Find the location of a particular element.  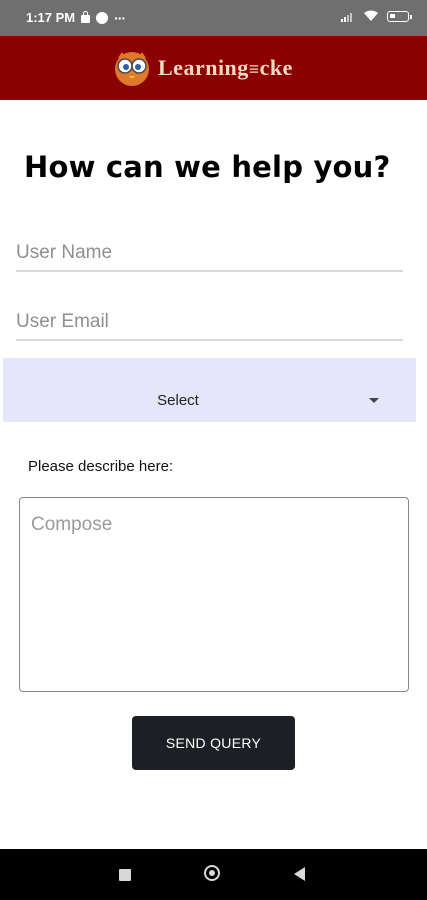

battery-level is located at coordinates (392, 15).